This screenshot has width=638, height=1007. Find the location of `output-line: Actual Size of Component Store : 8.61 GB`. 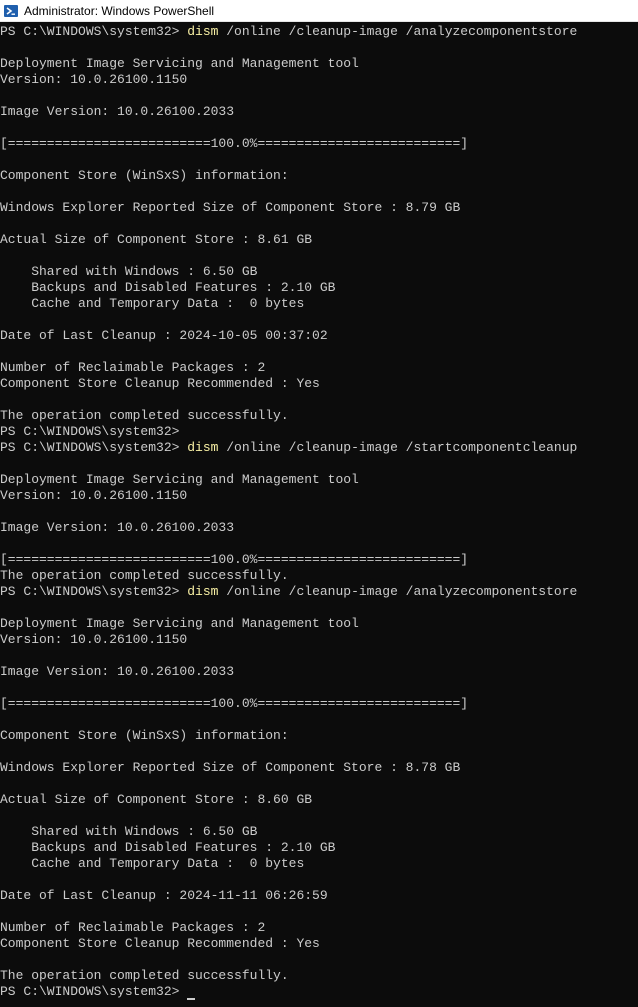

output-line: Actual Size of Component Store : 8.61 GB is located at coordinates (156, 239).